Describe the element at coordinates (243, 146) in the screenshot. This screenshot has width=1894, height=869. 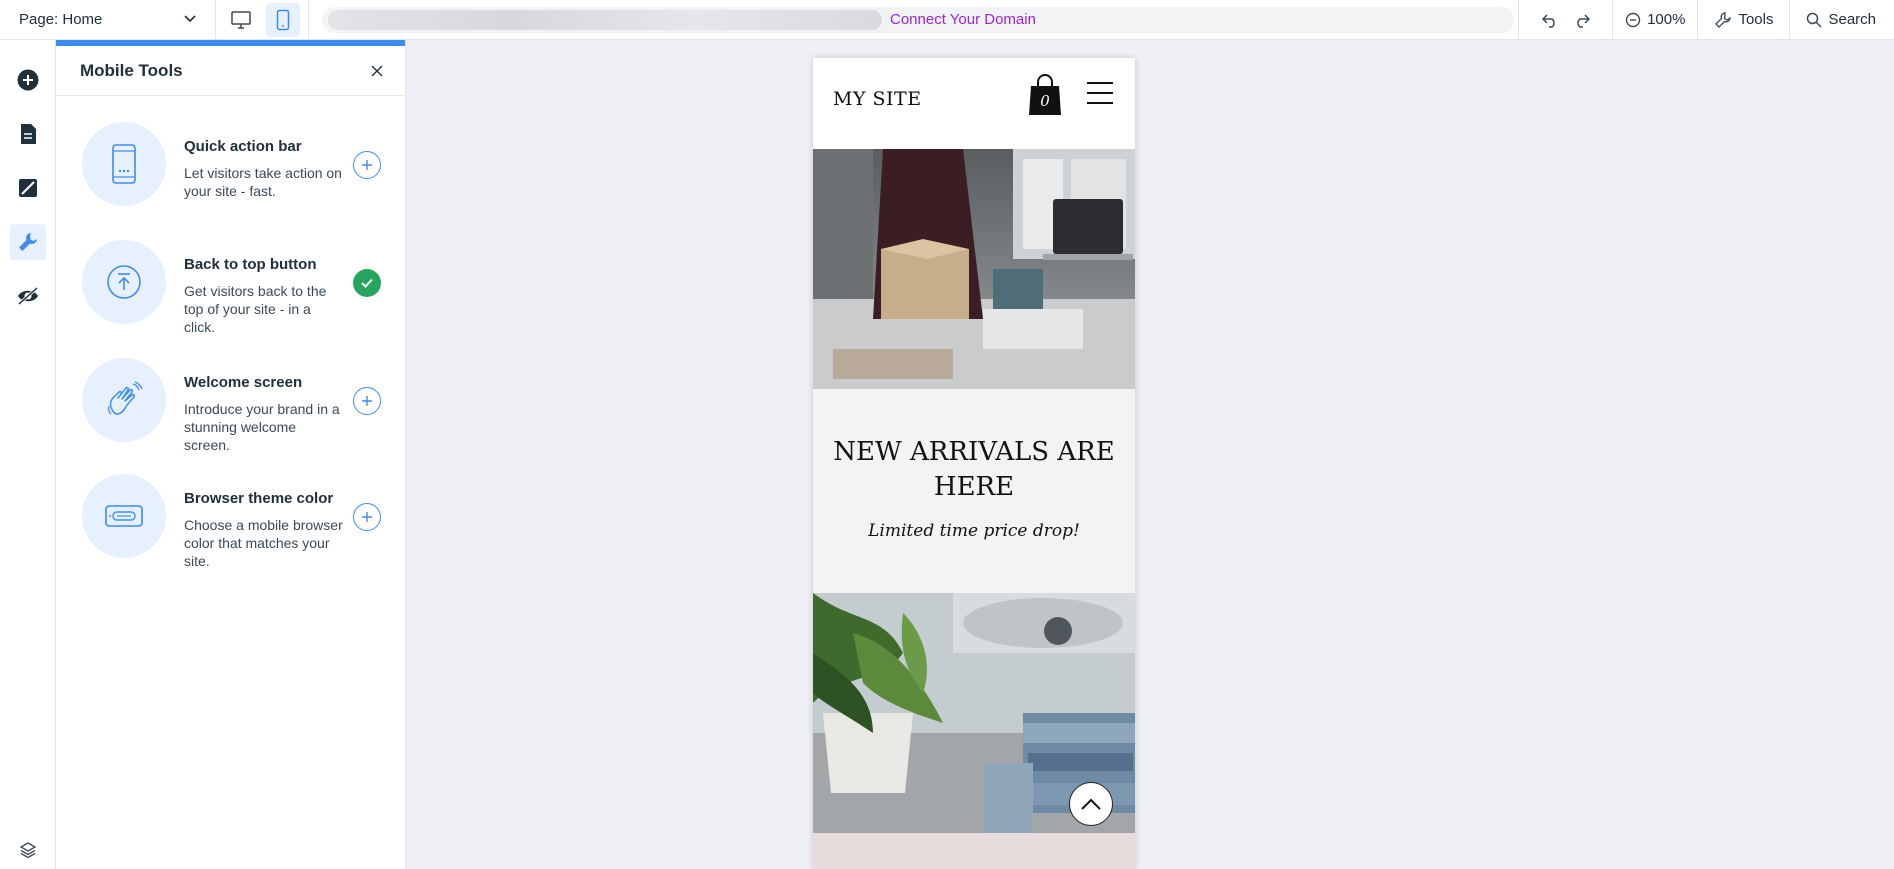
I see `tool-name: Quick action bar` at that location.